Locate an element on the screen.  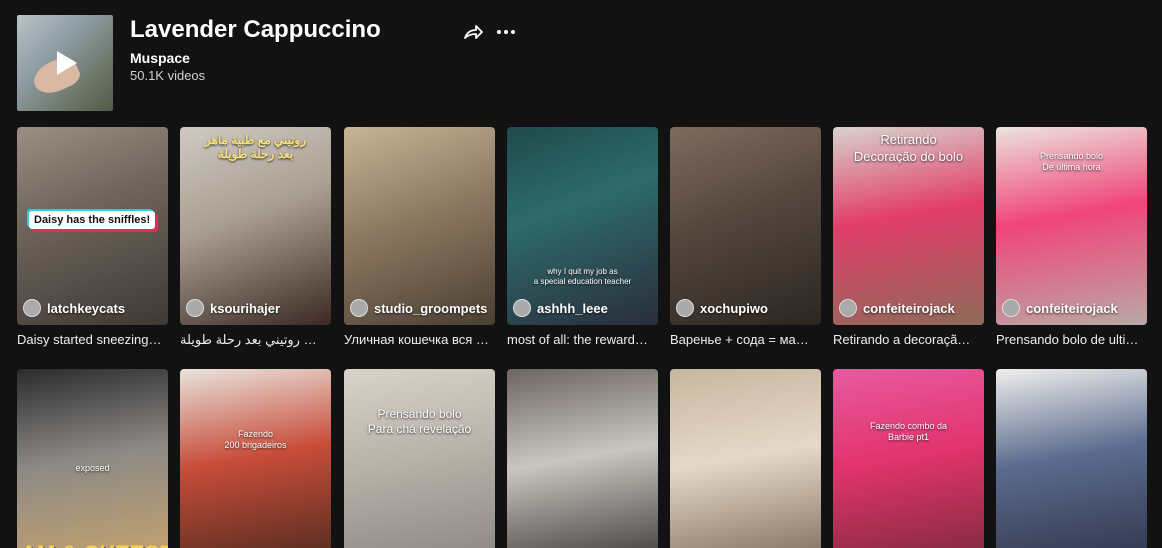
video-author: studio_groompets is located at coordinates (418, 308).